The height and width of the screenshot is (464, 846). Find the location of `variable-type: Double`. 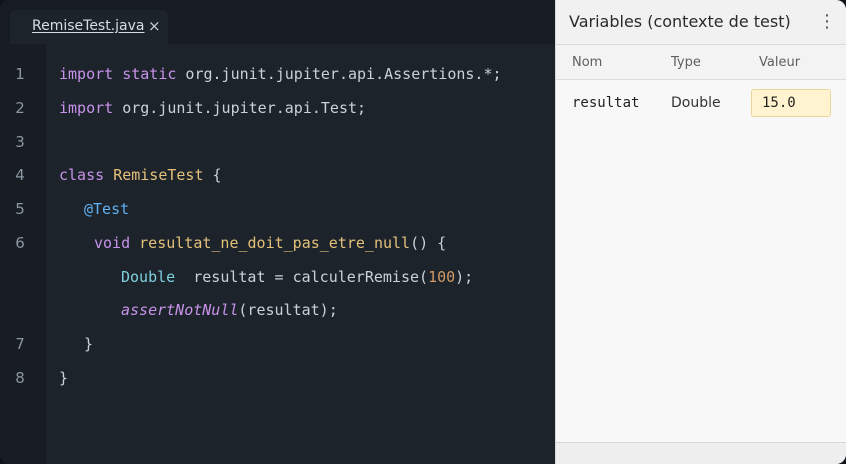

variable-type: Double is located at coordinates (696, 103).